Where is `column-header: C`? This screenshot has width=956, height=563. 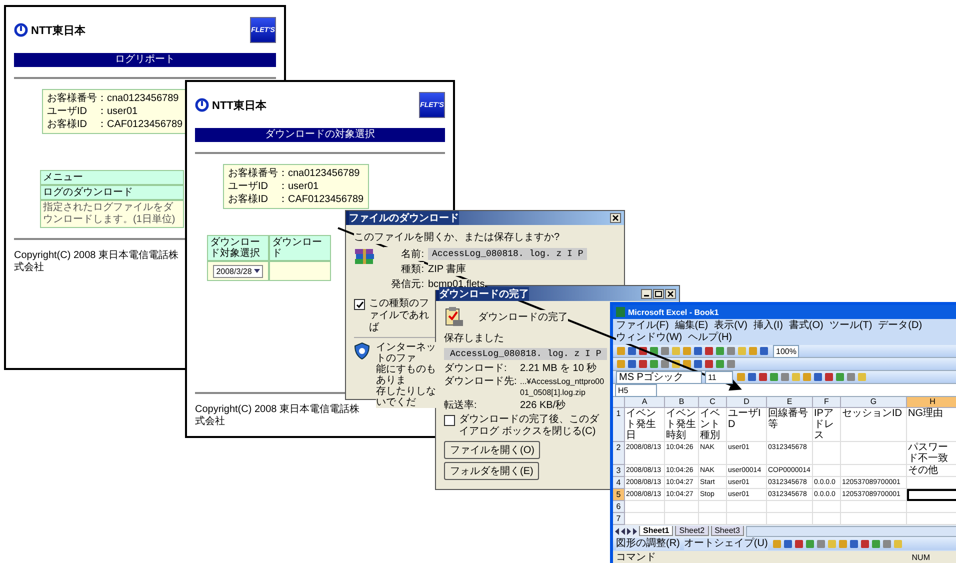 column-header: C is located at coordinates (713, 402).